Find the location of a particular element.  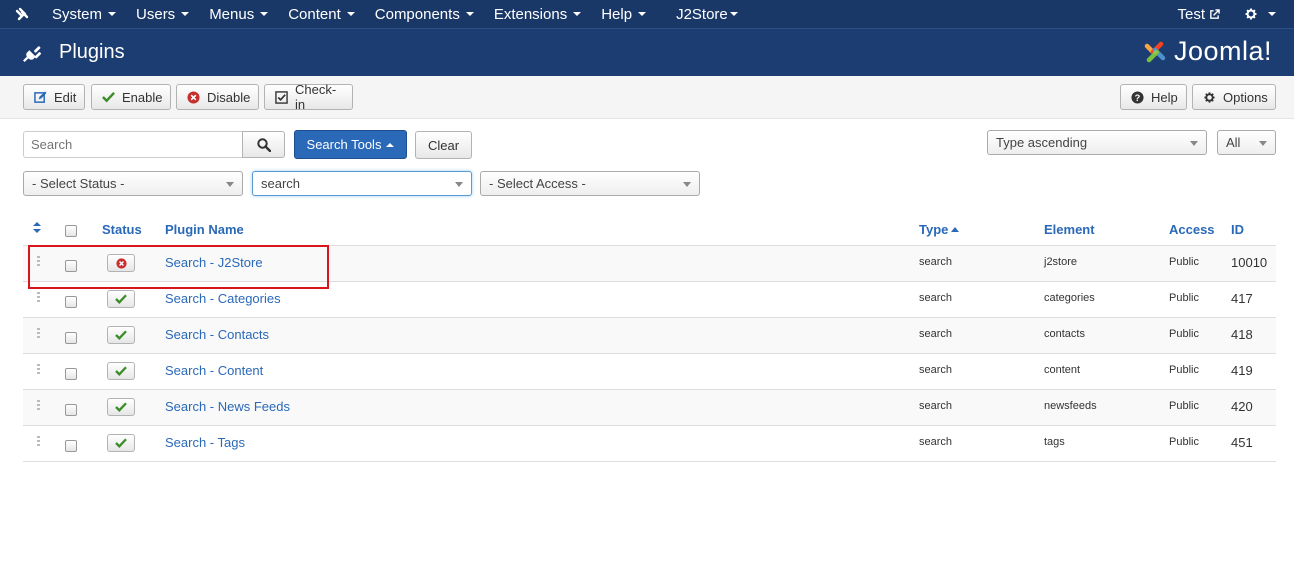

clear-button-label: Clear is located at coordinates (443, 145).